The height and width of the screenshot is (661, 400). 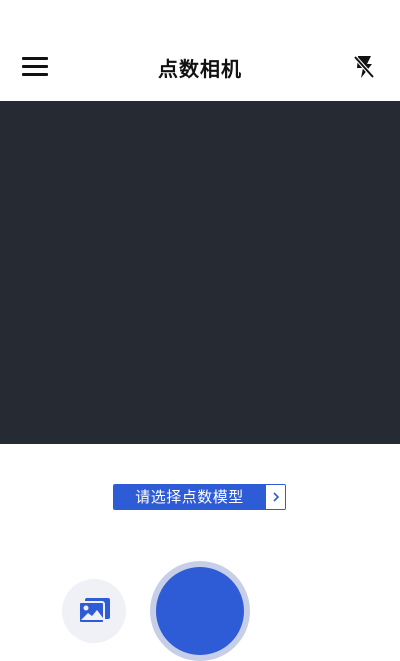 I want to click on flash-off-icon, so click(x=364, y=67).